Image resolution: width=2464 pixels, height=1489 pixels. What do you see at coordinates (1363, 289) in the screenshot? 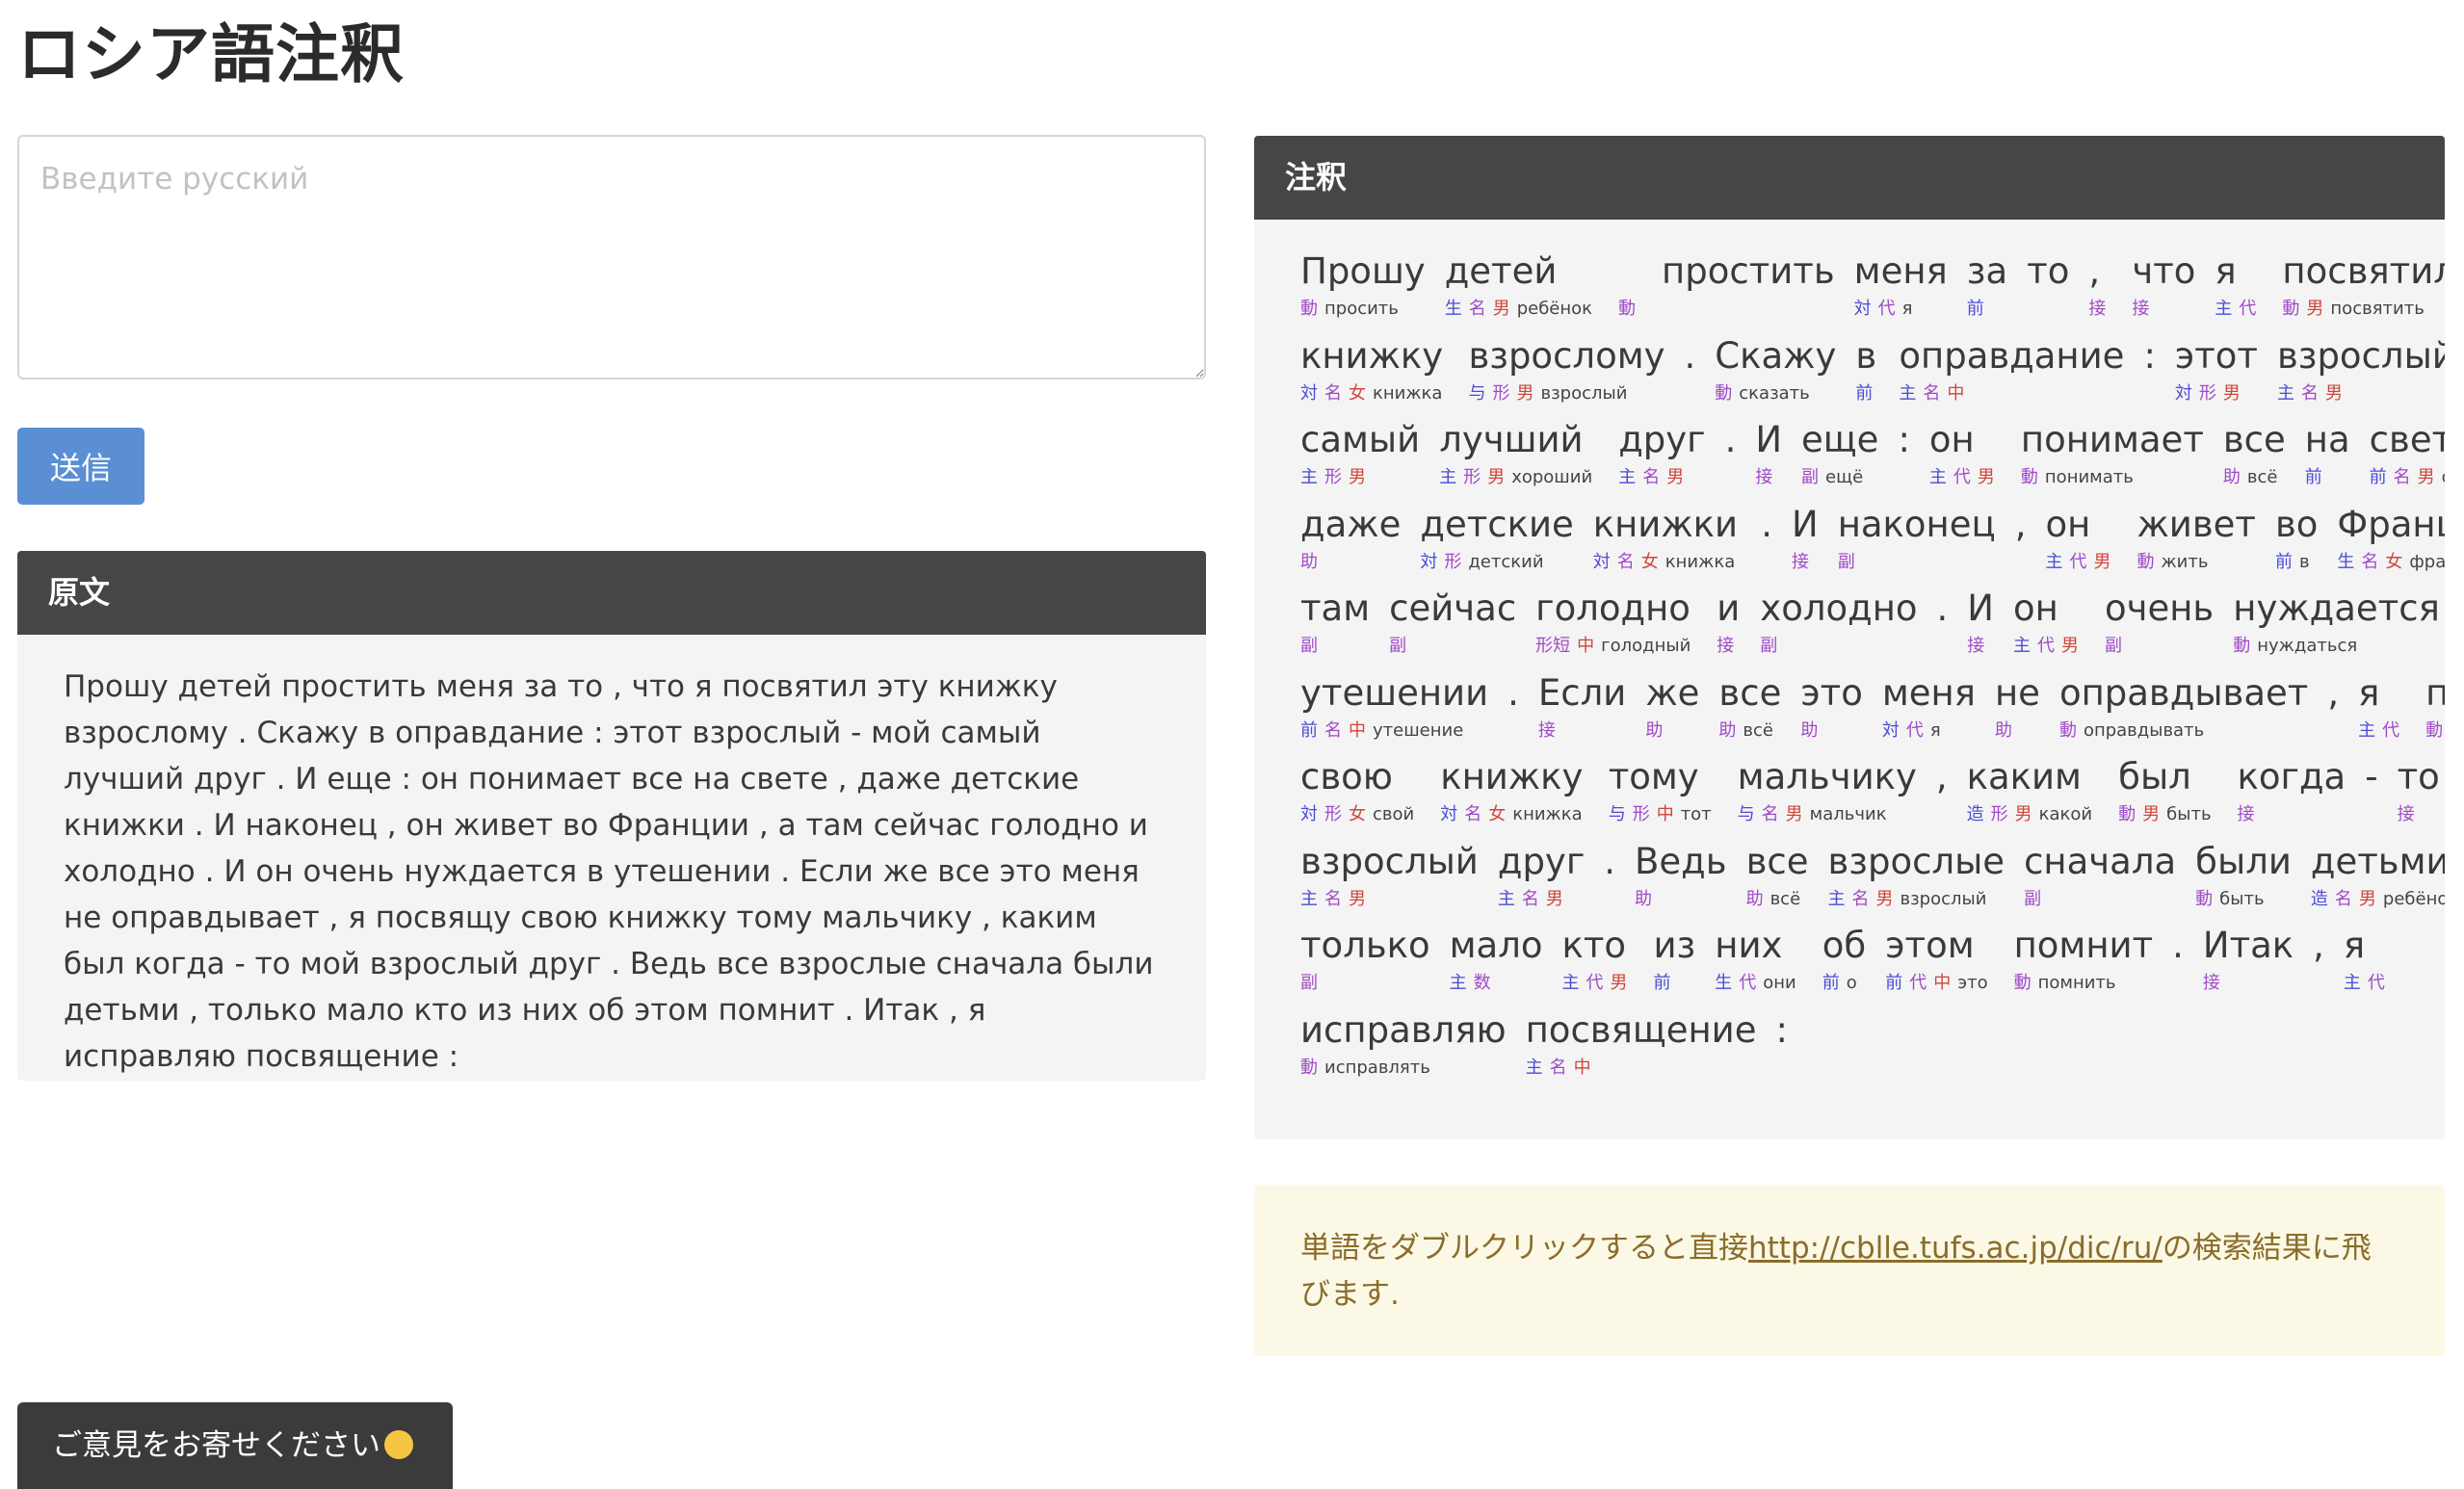
I see `annotated-word: Прошу 動 просить` at bounding box center [1363, 289].